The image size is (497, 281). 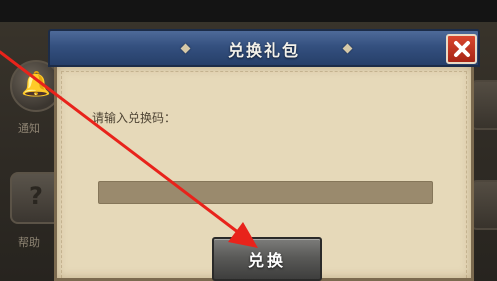 What do you see at coordinates (267, 259) in the screenshot?
I see `redeem-button: 兑换` at bounding box center [267, 259].